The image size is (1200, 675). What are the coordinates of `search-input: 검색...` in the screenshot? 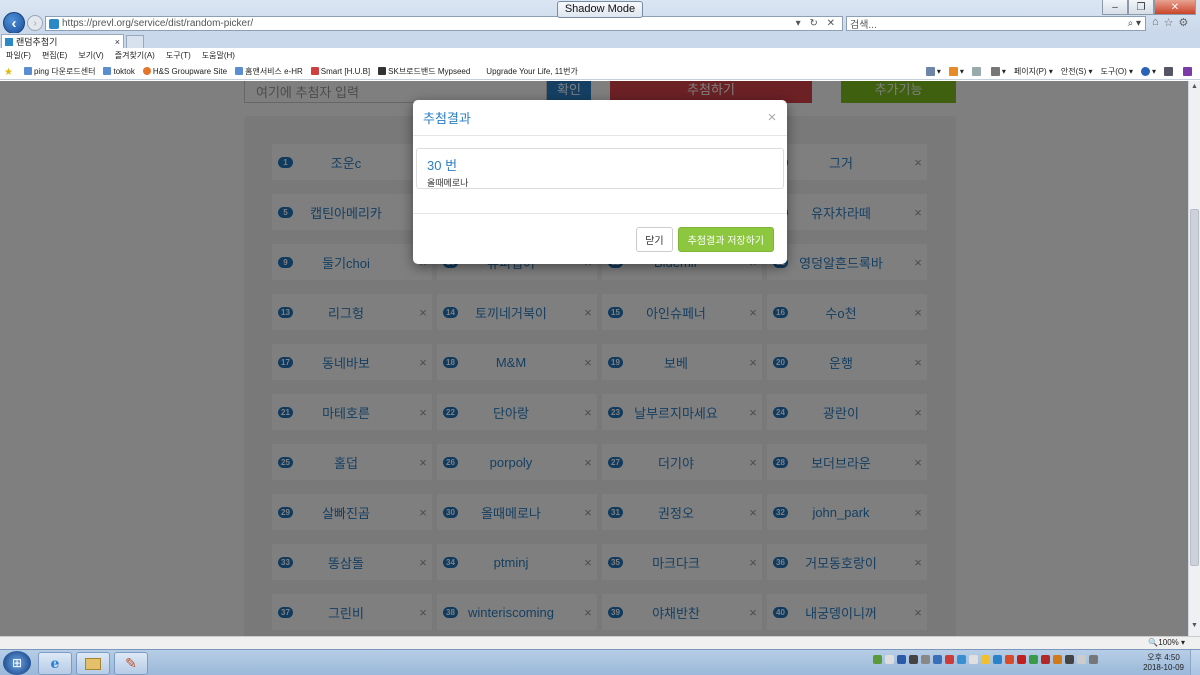 It's located at (989, 23).